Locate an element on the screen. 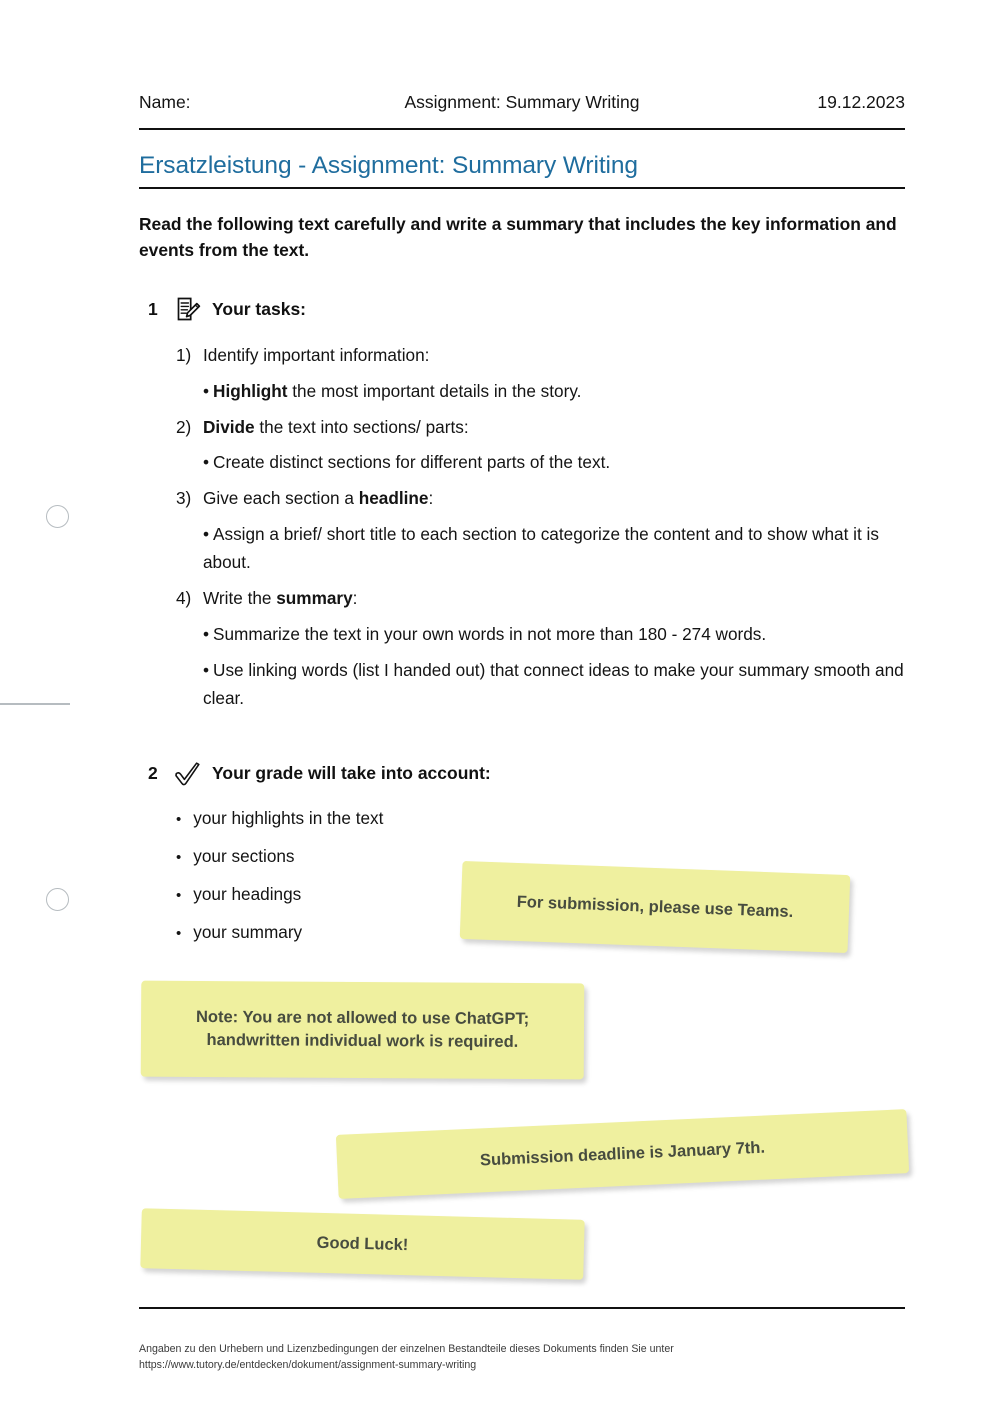 This screenshot has width=1000, height=1416. task-bold-term: headline is located at coordinates (393, 498).